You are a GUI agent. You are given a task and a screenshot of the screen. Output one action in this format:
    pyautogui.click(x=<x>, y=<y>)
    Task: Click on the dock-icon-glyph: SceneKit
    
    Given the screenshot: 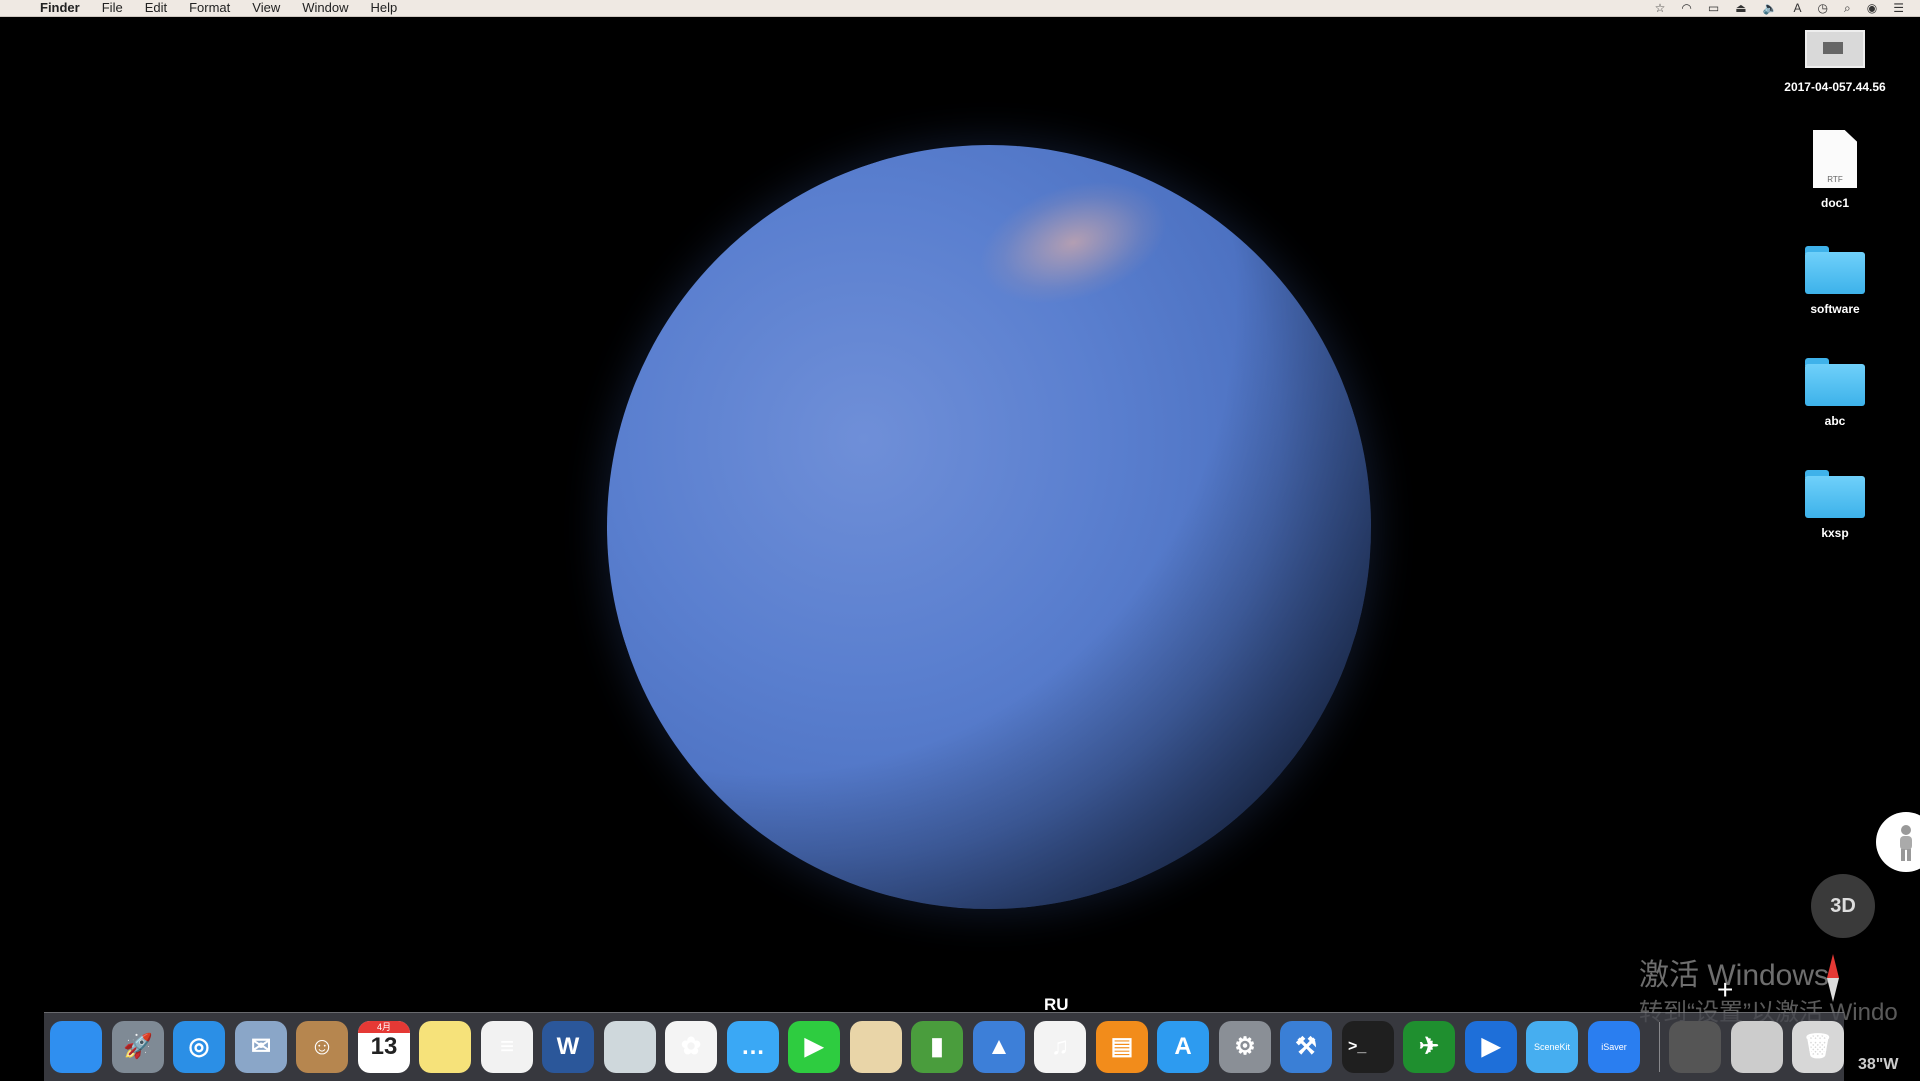 What is the action you would take?
    pyautogui.click(x=1552, y=1047)
    